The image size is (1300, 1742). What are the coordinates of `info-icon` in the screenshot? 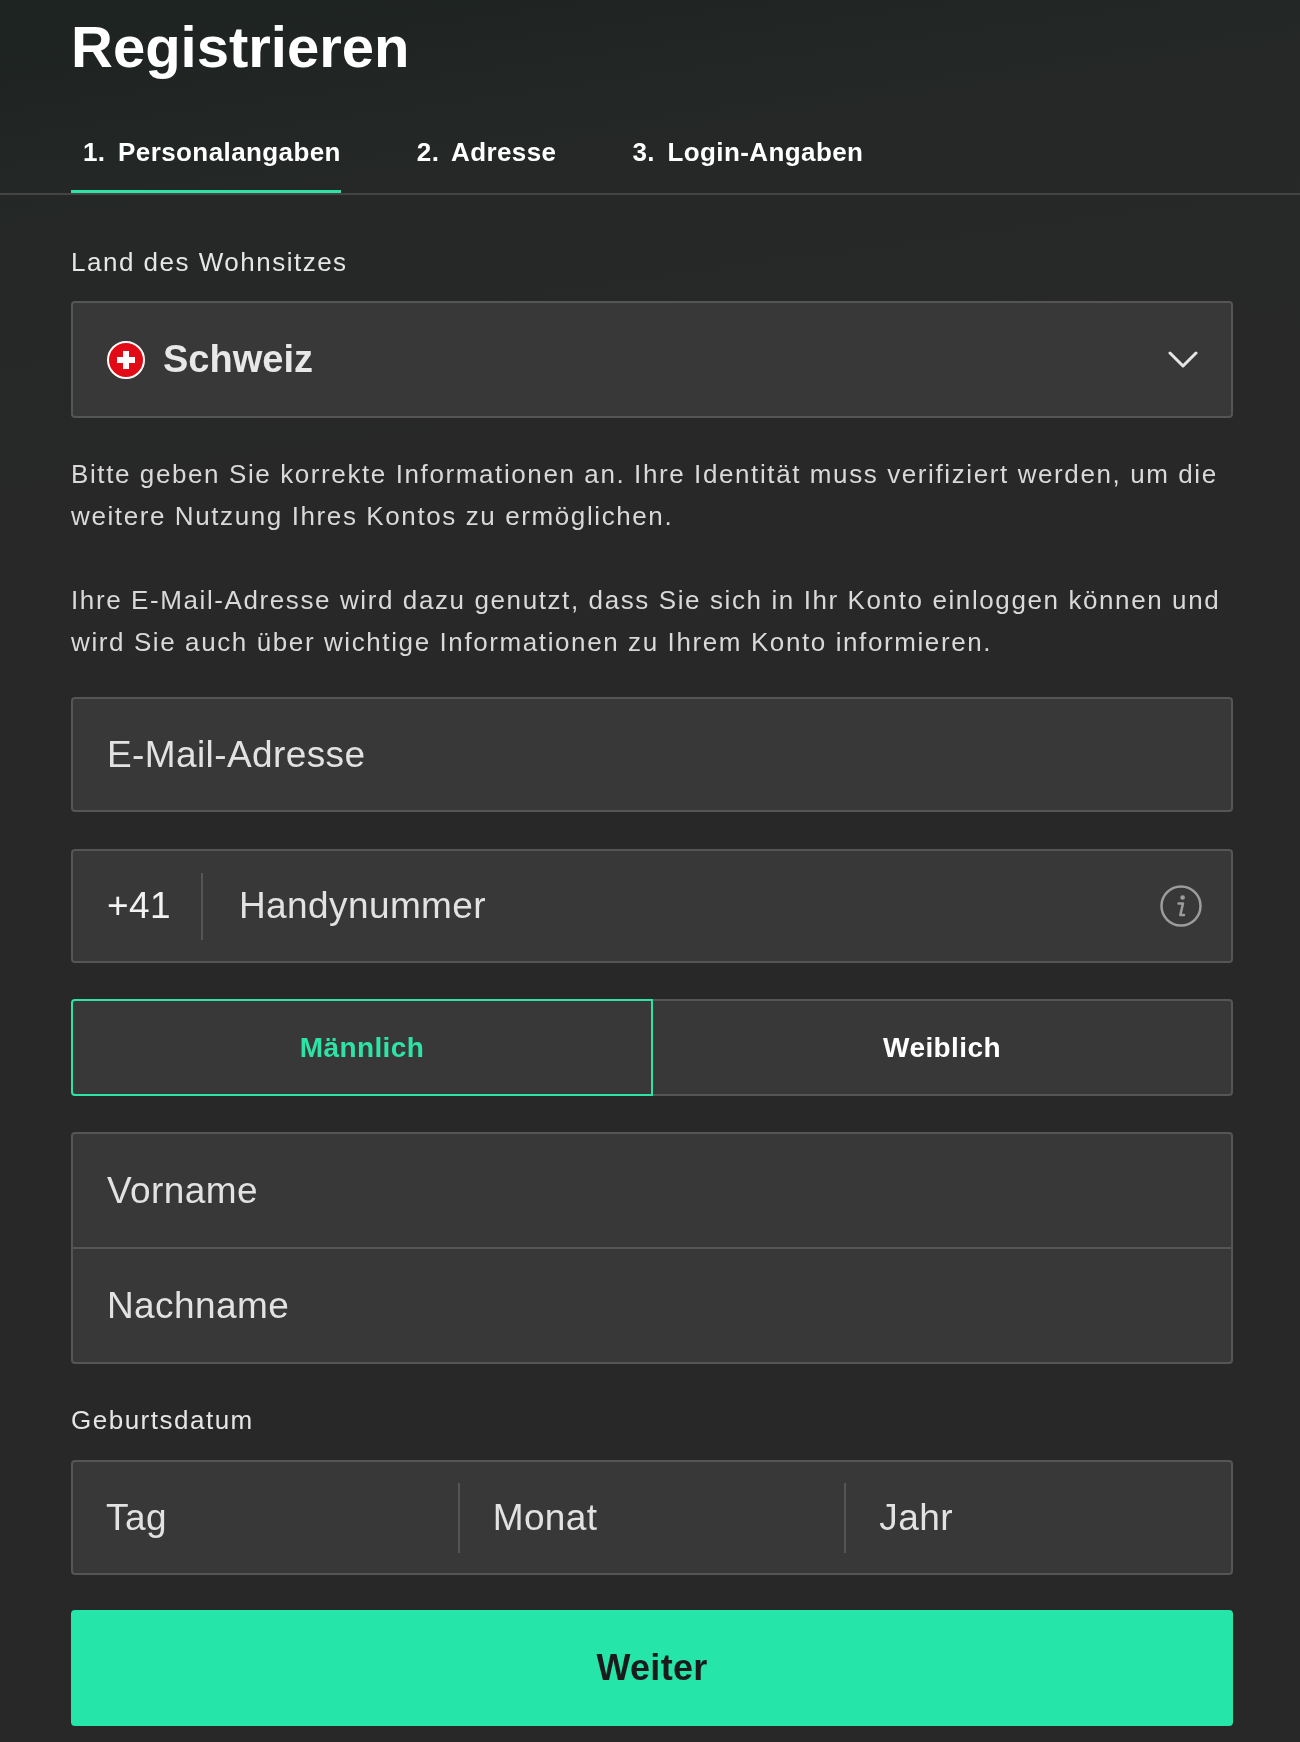 It's located at (1181, 906).